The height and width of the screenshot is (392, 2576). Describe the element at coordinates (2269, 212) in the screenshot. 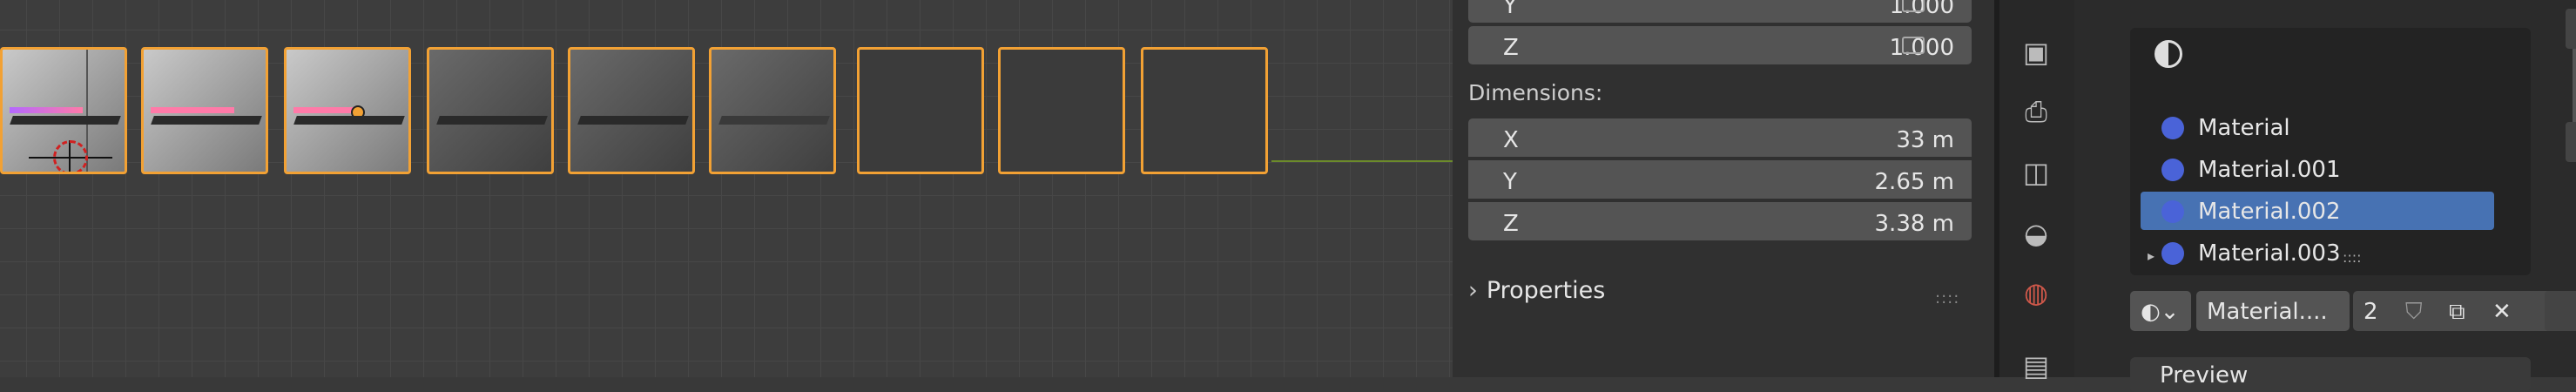

I see `material-slot-name: Material.002` at that location.